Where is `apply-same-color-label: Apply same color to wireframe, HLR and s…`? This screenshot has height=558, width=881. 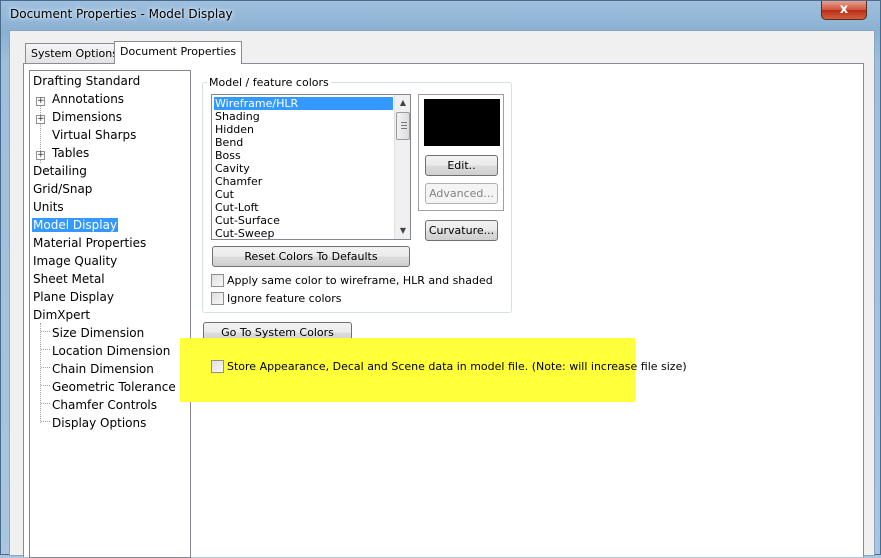 apply-same-color-label: Apply same color to wireframe, HLR and s… is located at coordinates (360, 280).